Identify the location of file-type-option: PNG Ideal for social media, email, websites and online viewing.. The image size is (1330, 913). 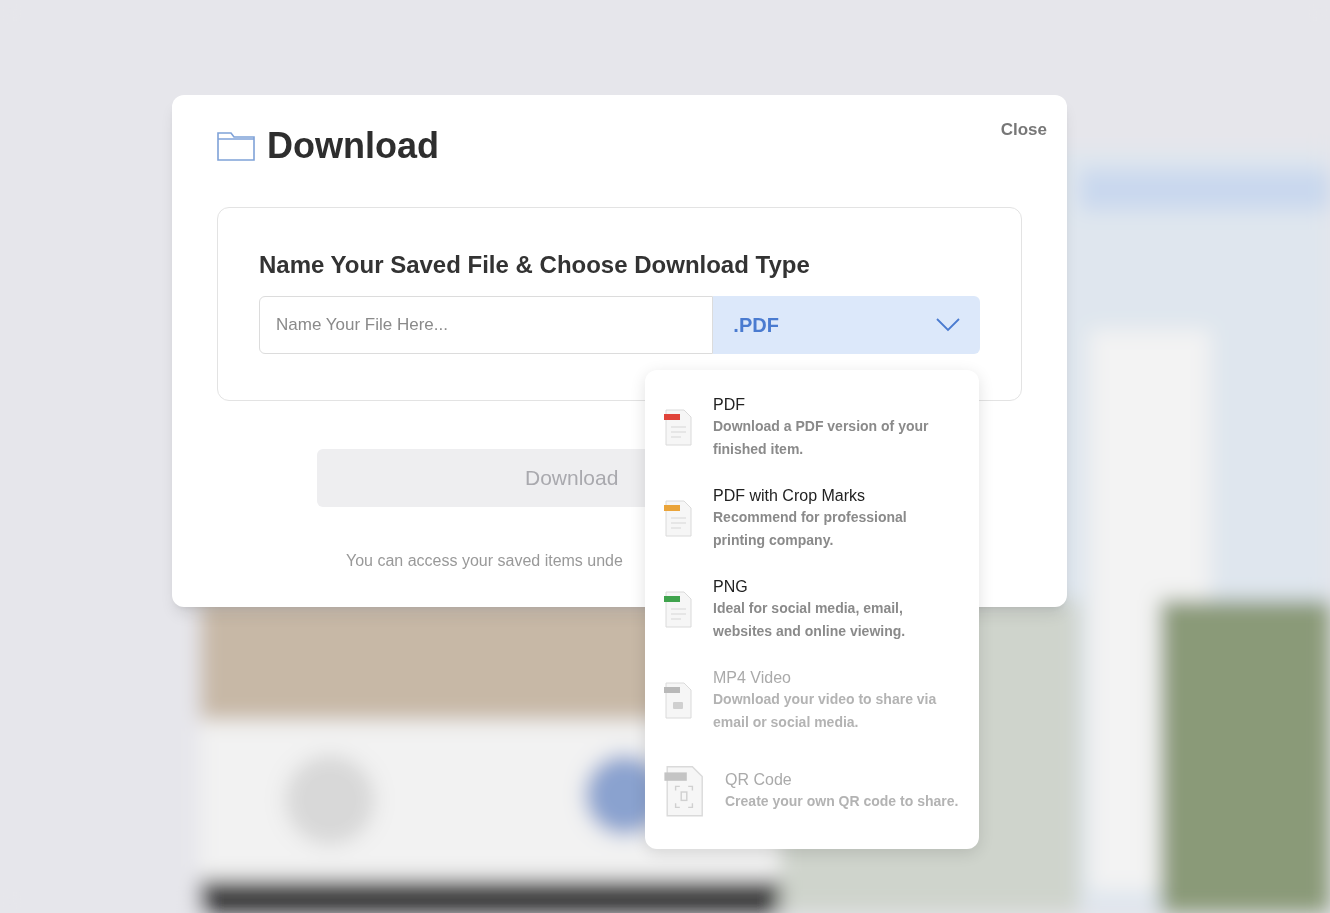
(812, 609).